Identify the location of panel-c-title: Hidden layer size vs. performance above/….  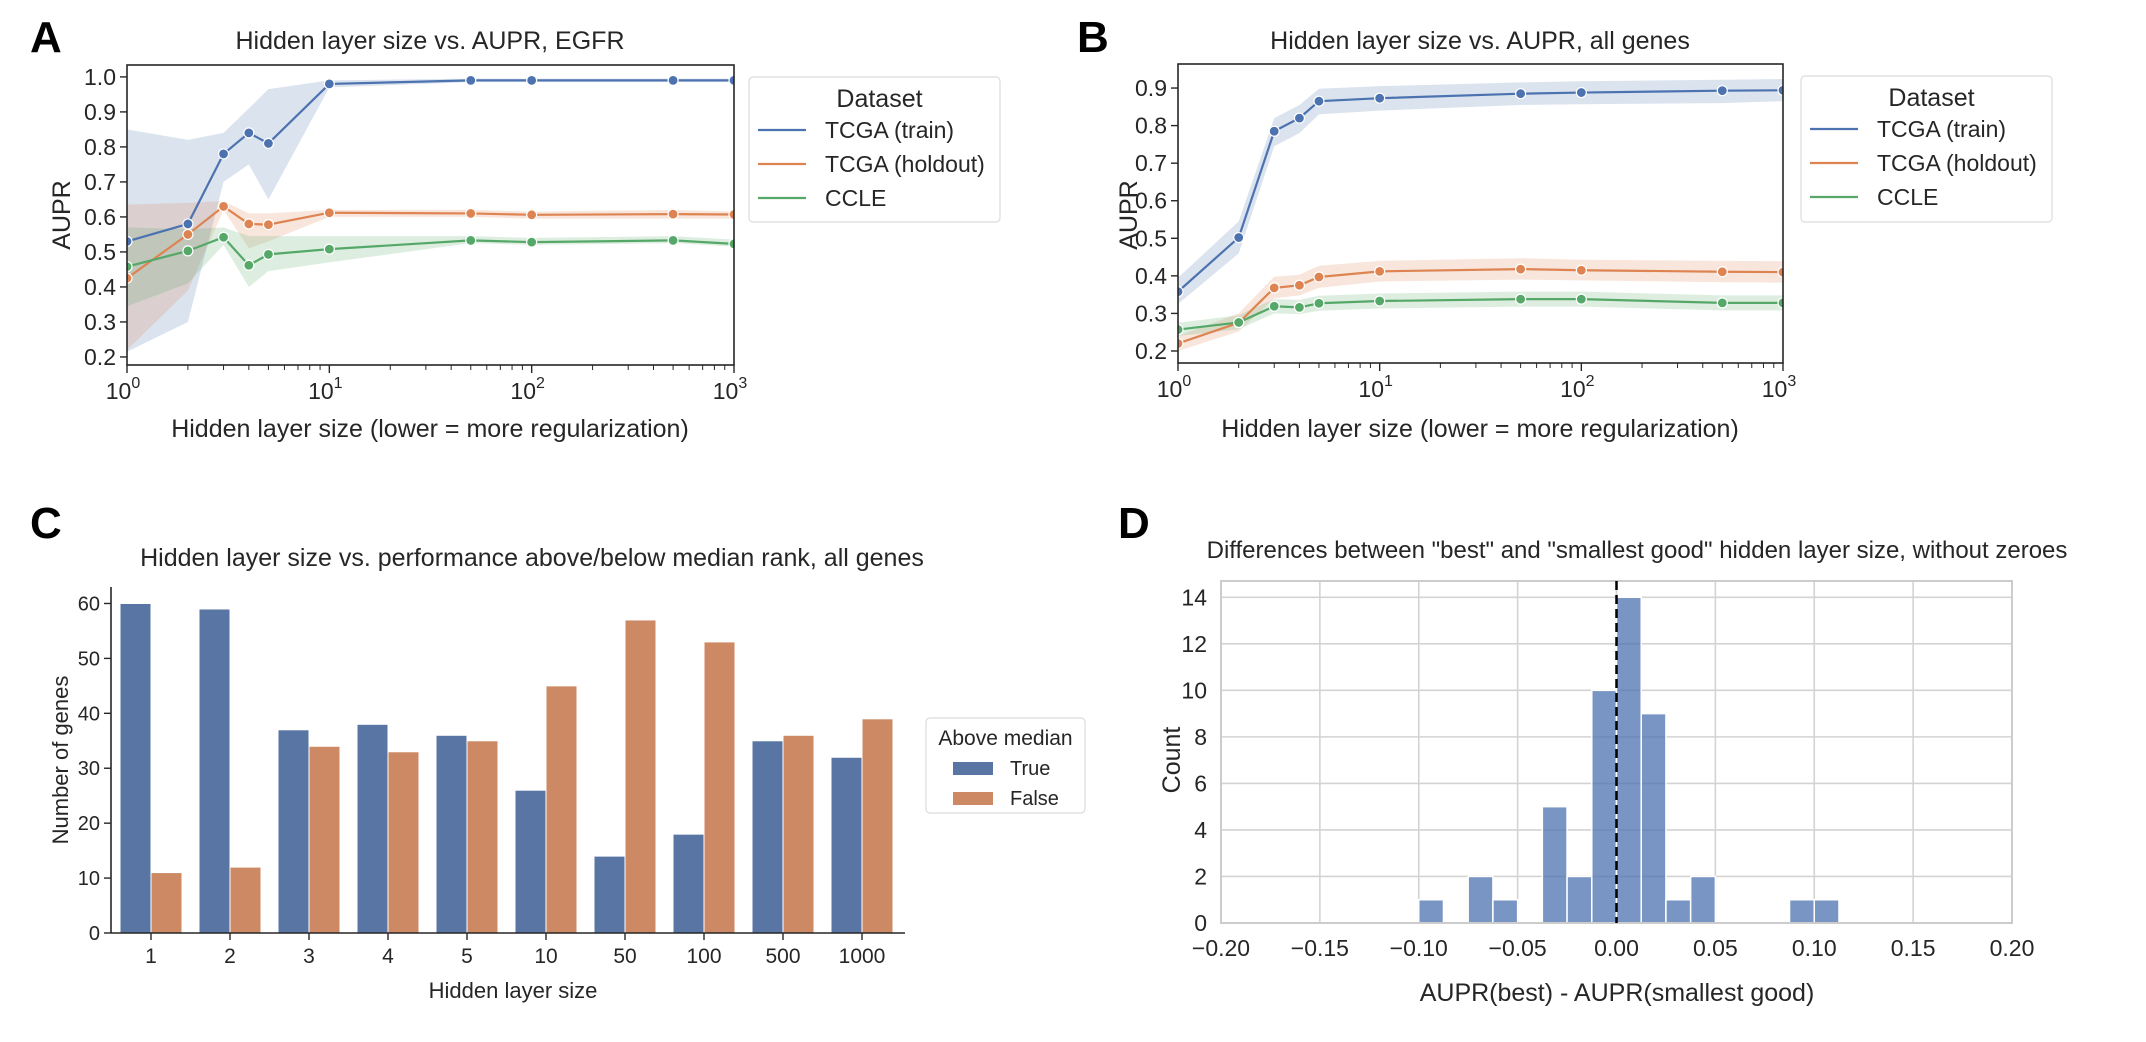
(532, 558).